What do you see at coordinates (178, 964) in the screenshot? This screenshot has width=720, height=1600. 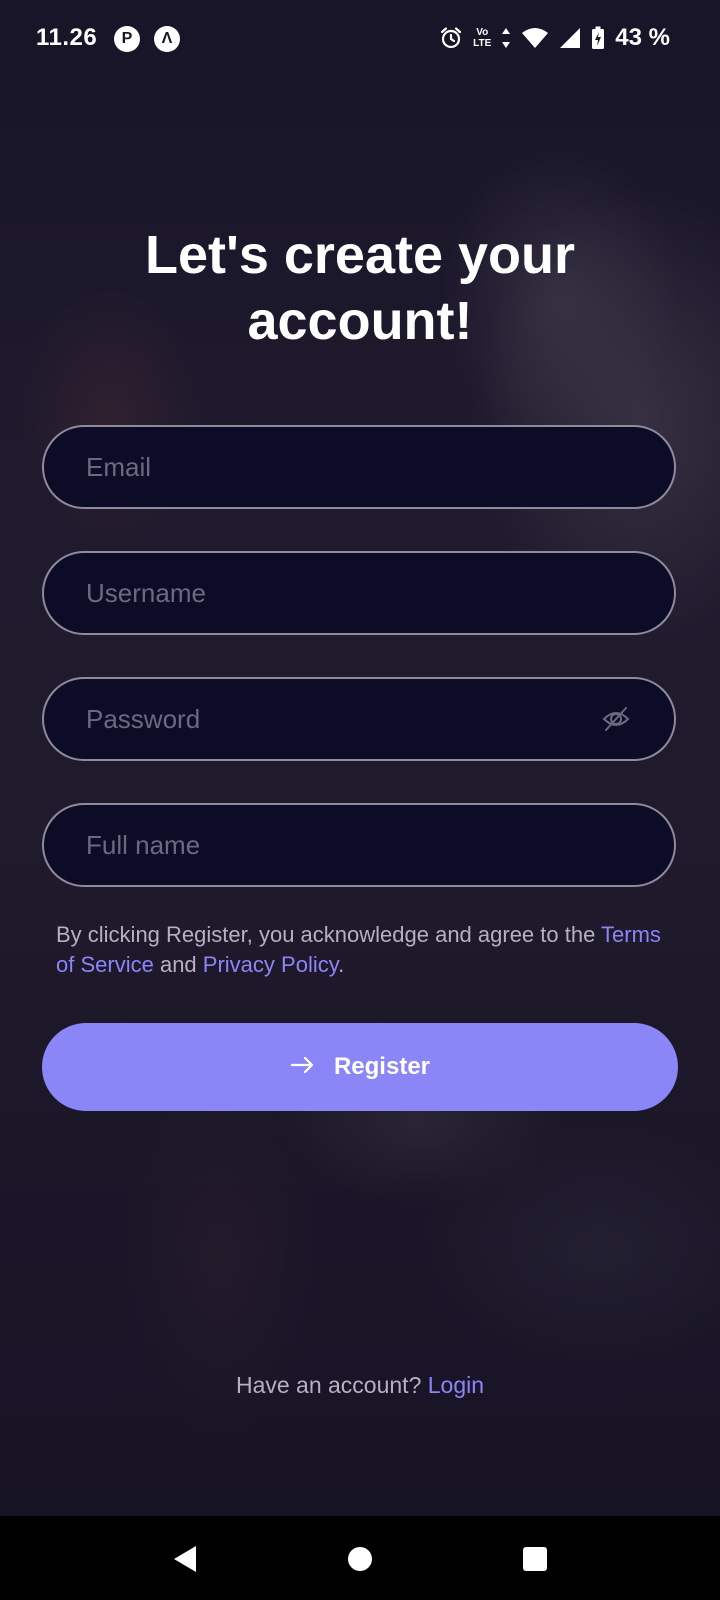 I see `legal-and: and` at bounding box center [178, 964].